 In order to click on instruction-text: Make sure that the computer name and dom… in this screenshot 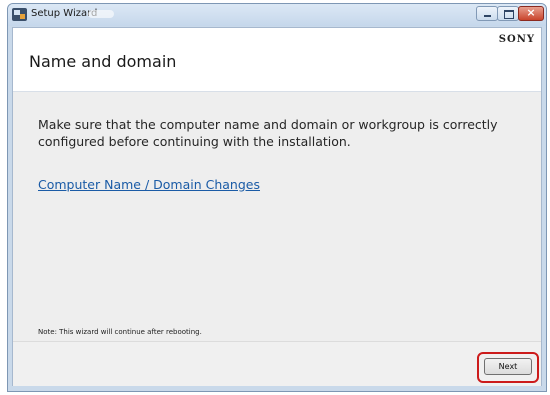, I will do `click(268, 133)`.